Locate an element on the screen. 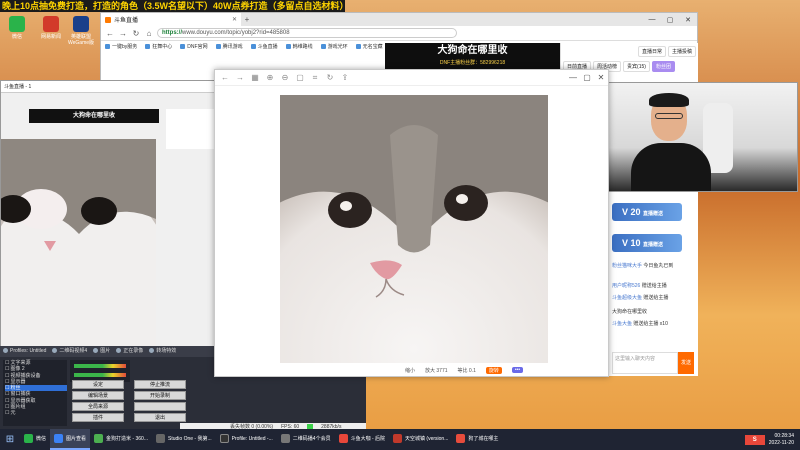  tab-vip: 贵宾(15) is located at coordinates (636, 66).